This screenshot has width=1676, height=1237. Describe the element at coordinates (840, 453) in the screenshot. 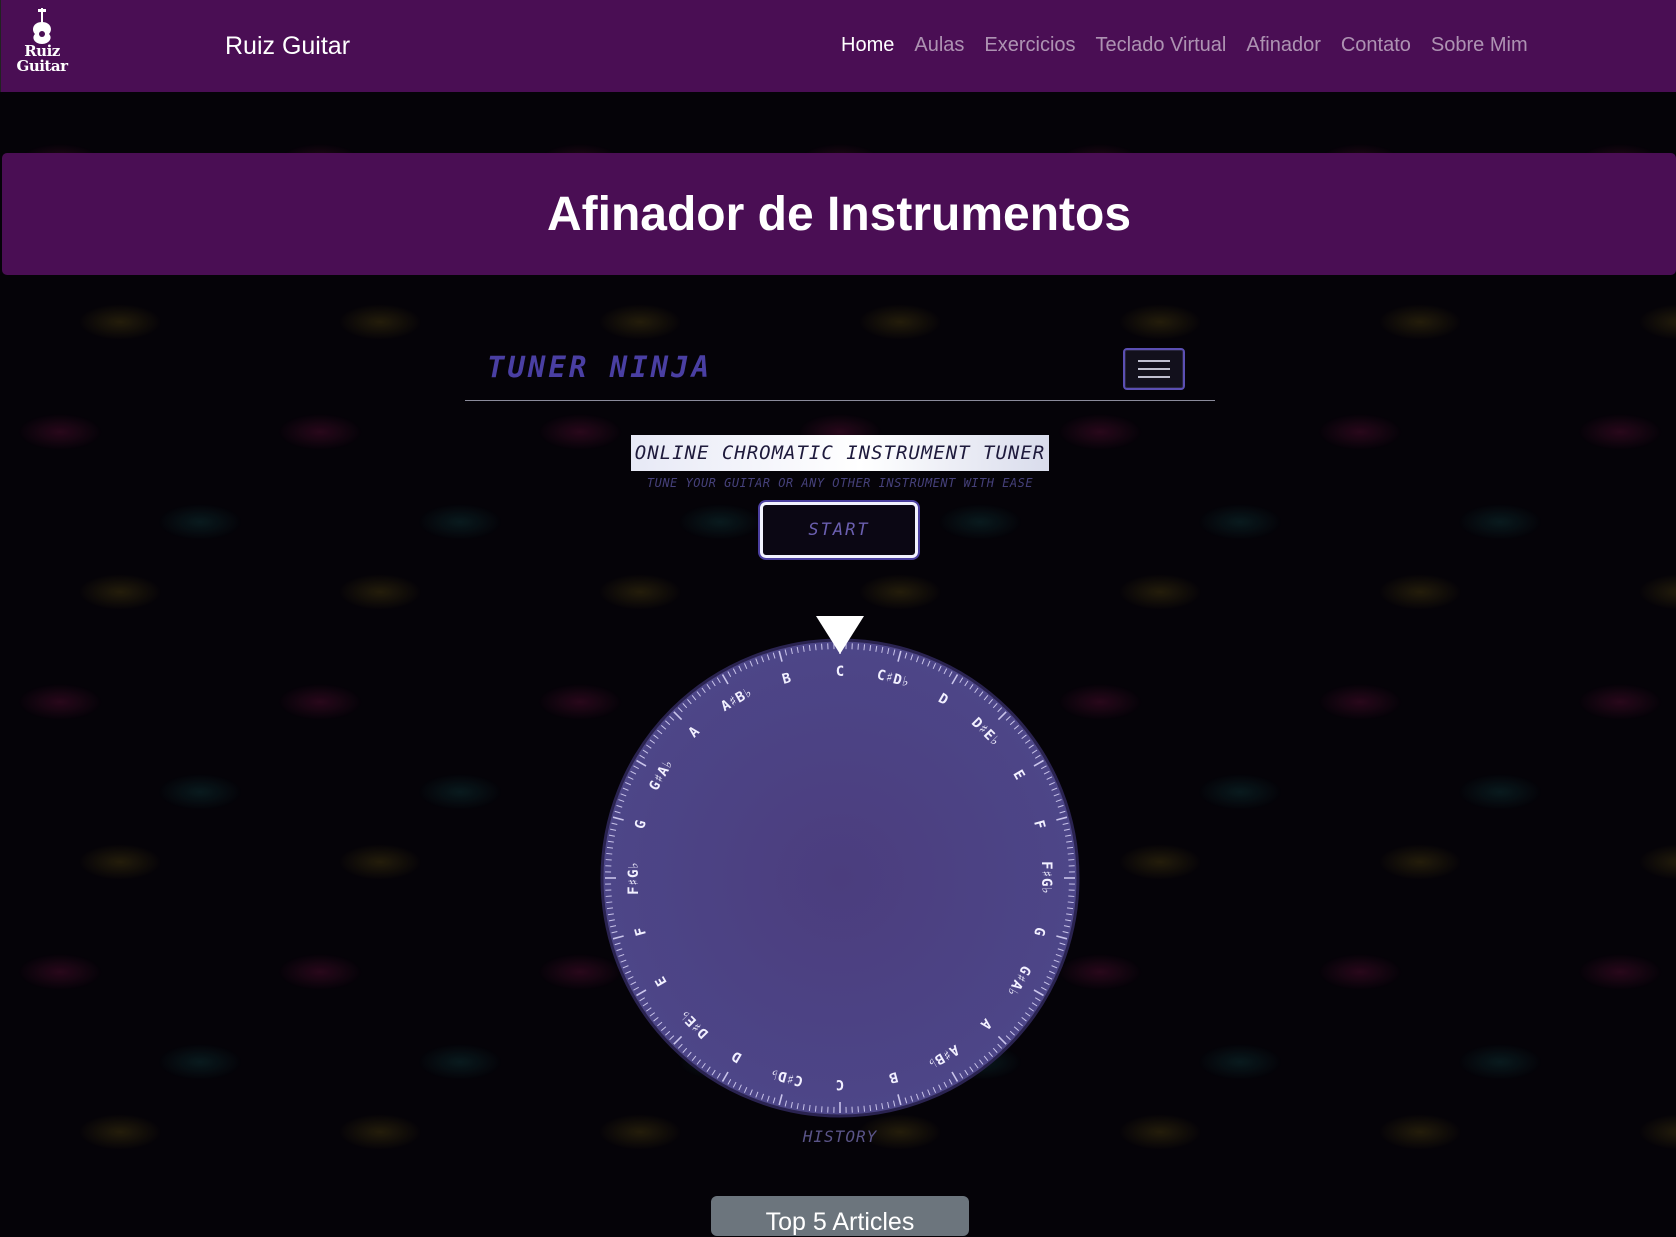

I see `tuner-subtitle: ONLINE CHROMATIC INSTRUMENT TUNER` at that location.